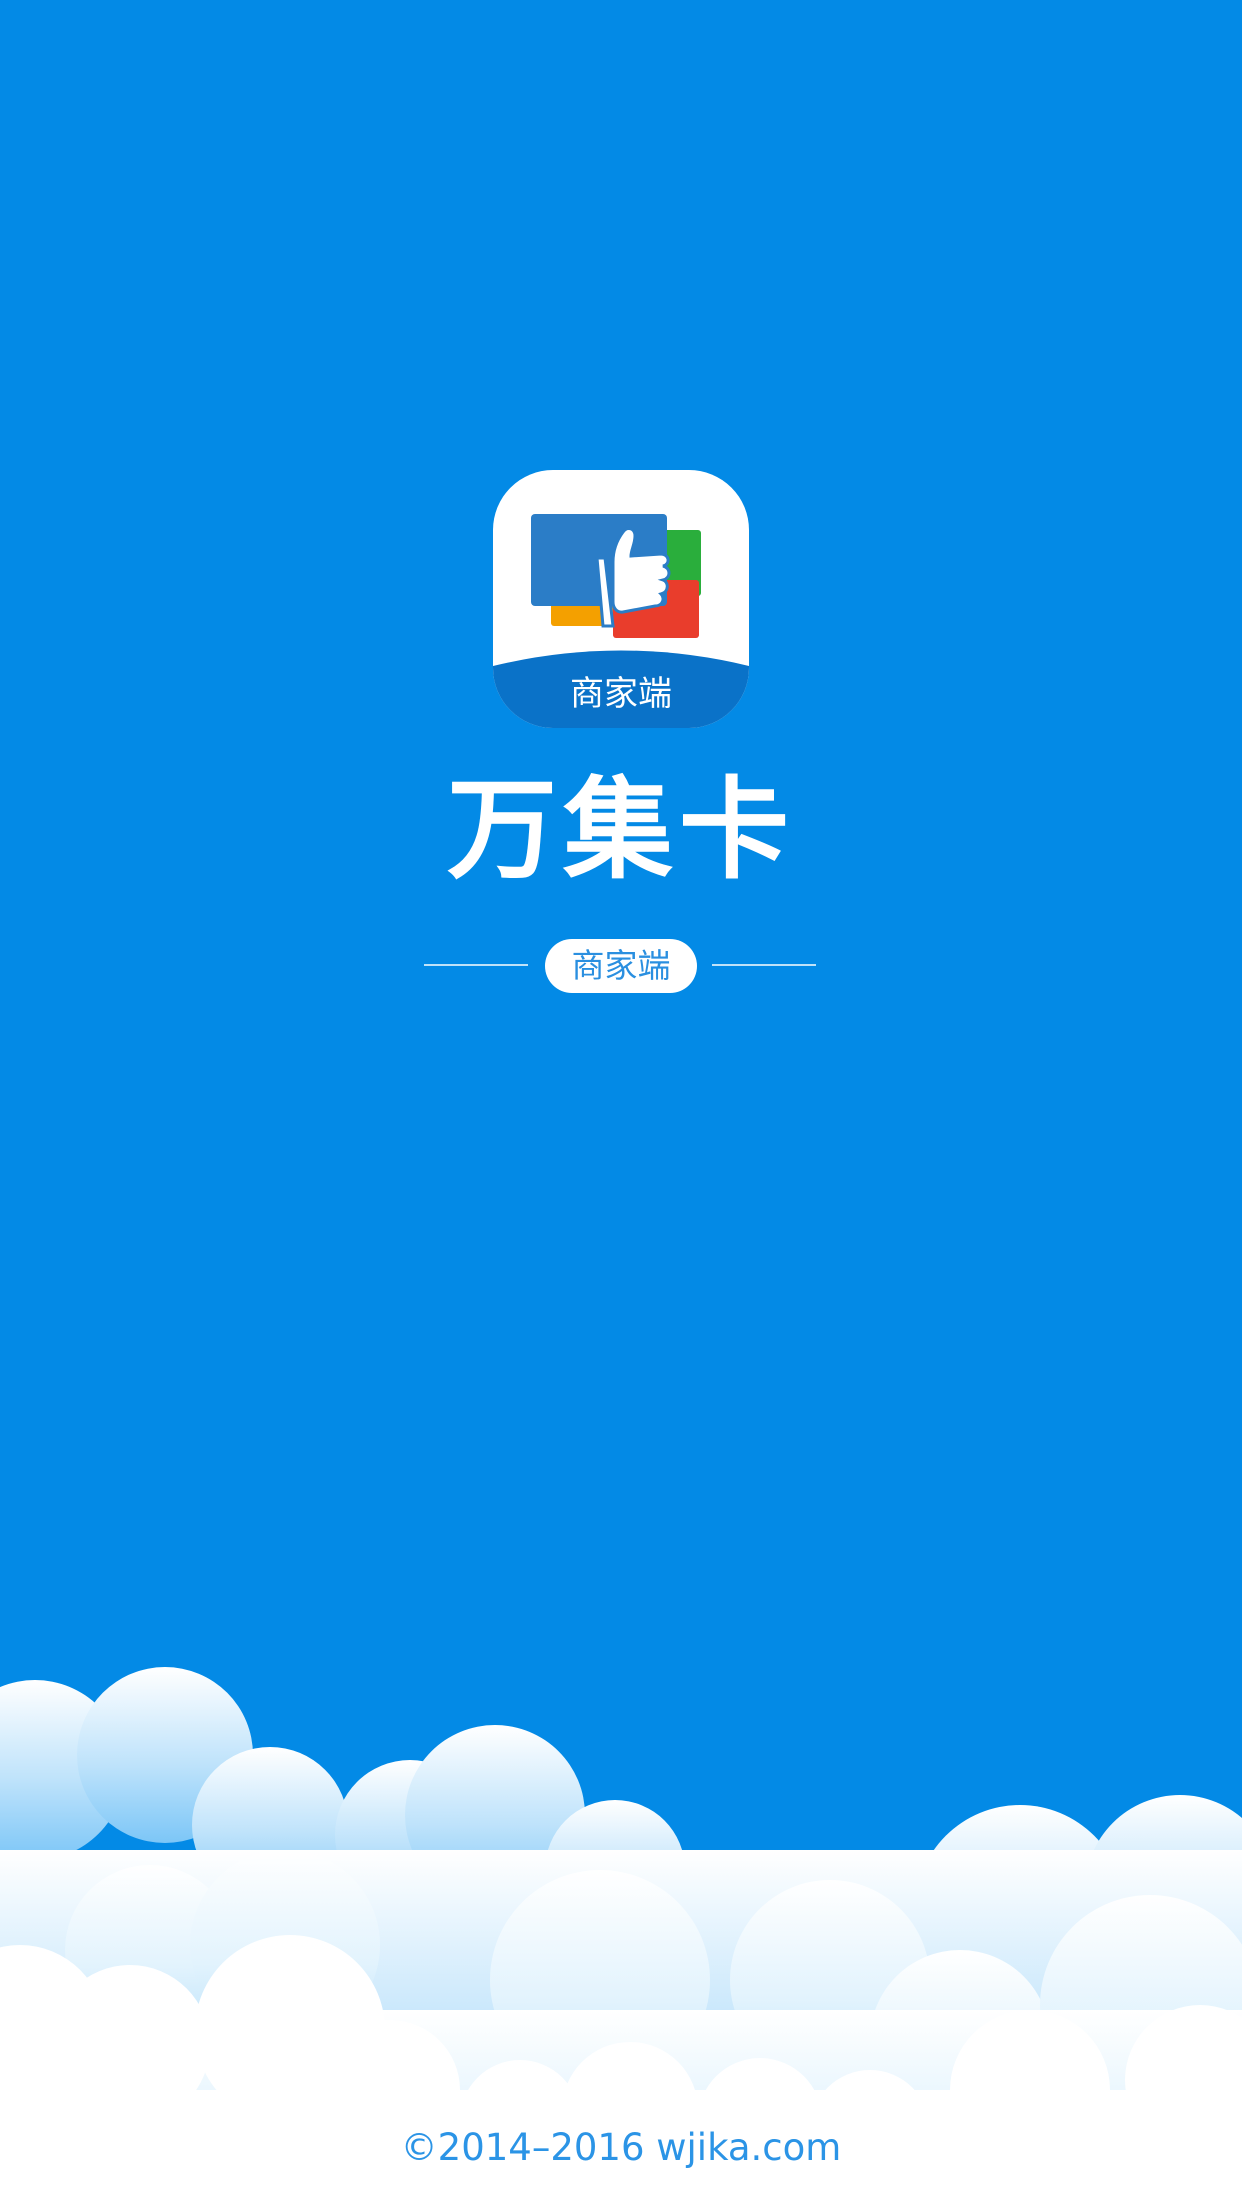 The image size is (1242, 2208). What do you see at coordinates (476, 965) in the screenshot?
I see `divider-left` at bounding box center [476, 965].